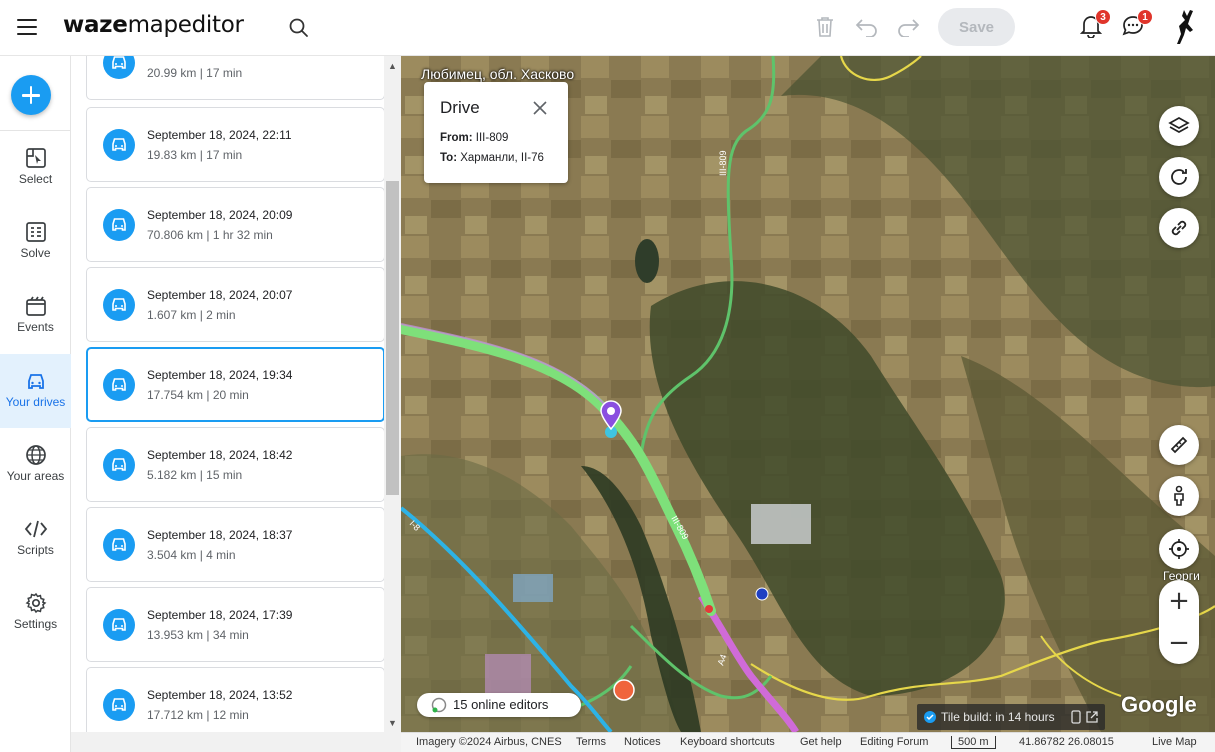 The height and width of the screenshot is (752, 1215). I want to click on online-editors-pill: 15 online editors, so click(499, 705).